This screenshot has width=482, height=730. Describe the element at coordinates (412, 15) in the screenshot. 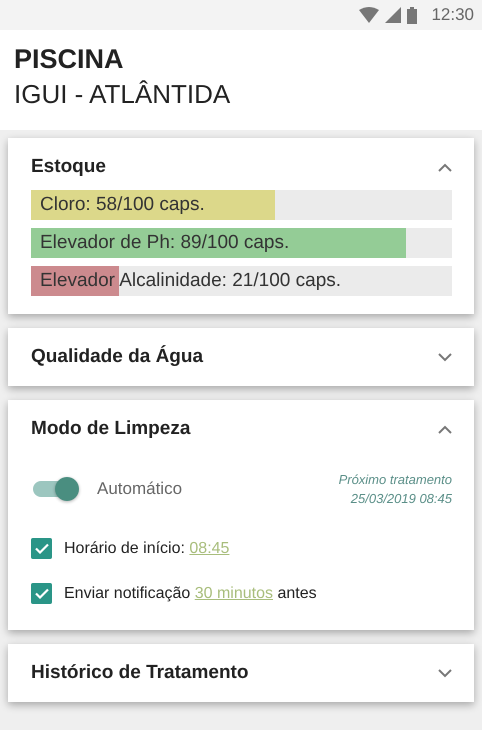

I see `battery-icon` at that location.